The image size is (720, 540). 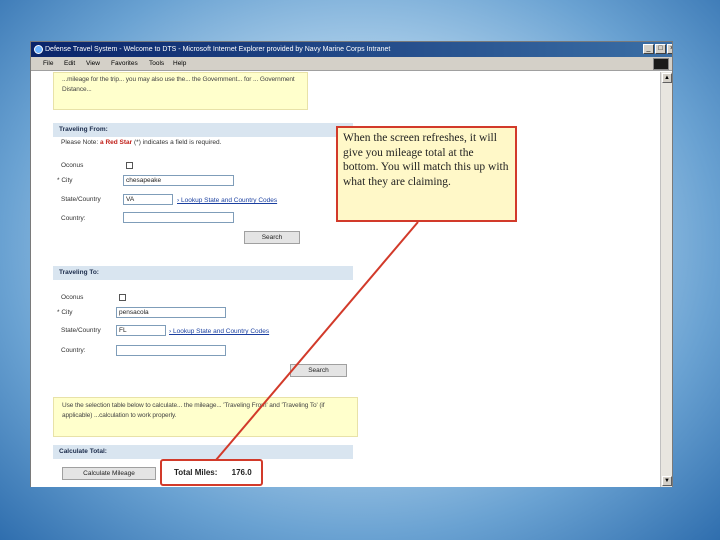 What do you see at coordinates (65, 180) in the screenshot?
I see `from-city-label: * City` at bounding box center [65, 180].